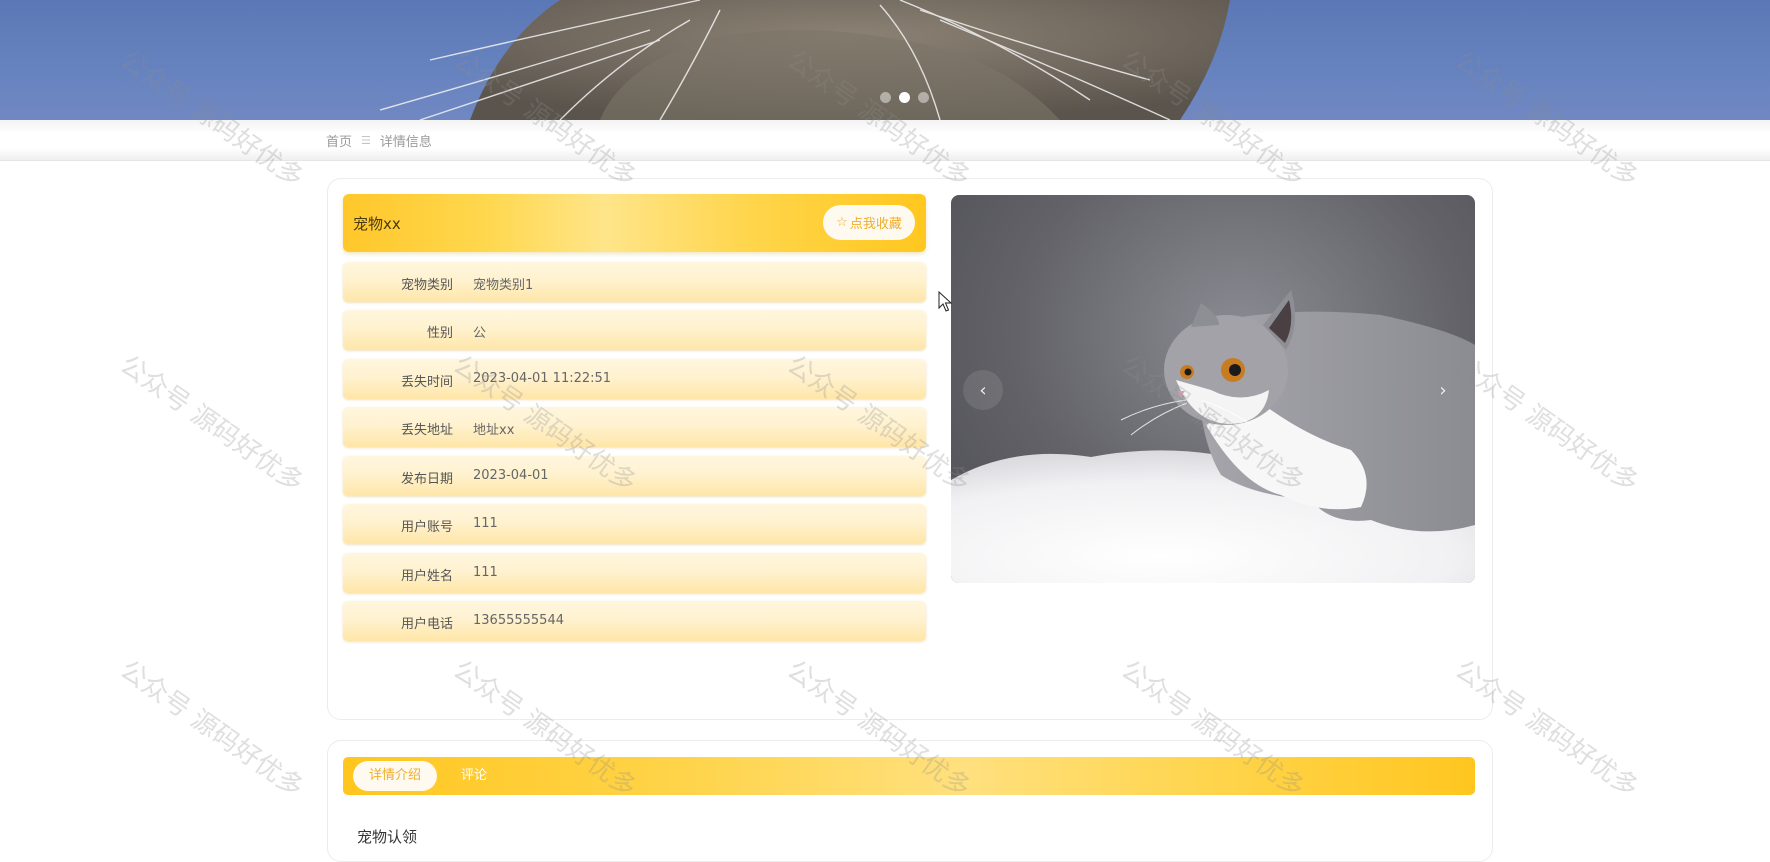 Image resolution: width=1770 pixels, height=862 pixels. What do you see at coordinates (426, 382) in the screenshot?
I see `field-label: 丢失时间` at bounding box center [426, 382].